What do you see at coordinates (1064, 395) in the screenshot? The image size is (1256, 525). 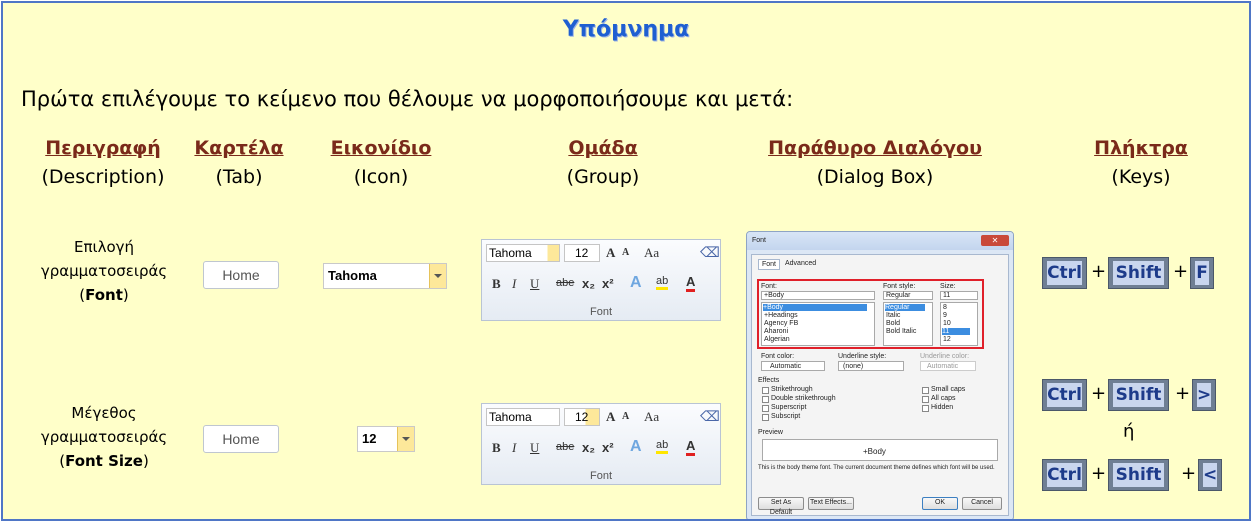 I see `key-ctrl: Ctrl` at bounding box center [1064, 395].